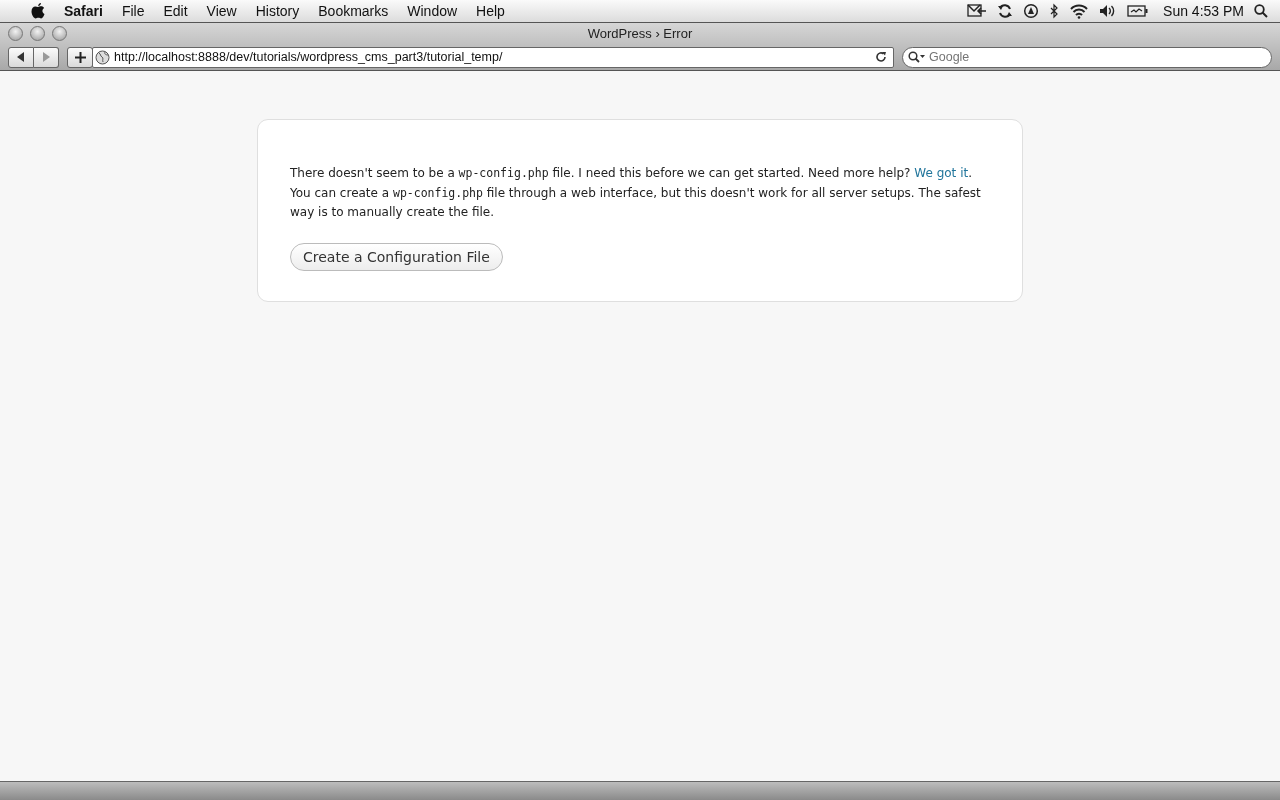  Describe the element at coordinates (1203, 11) in the screenshot. I see `clock: Sun 4:53 PM` at that location.